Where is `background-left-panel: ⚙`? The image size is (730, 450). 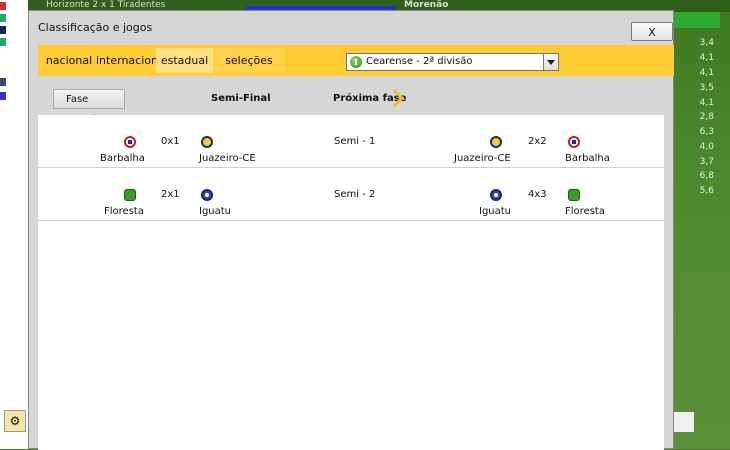 background-left-panel: ⚙ is located at coordinates (14, 224).